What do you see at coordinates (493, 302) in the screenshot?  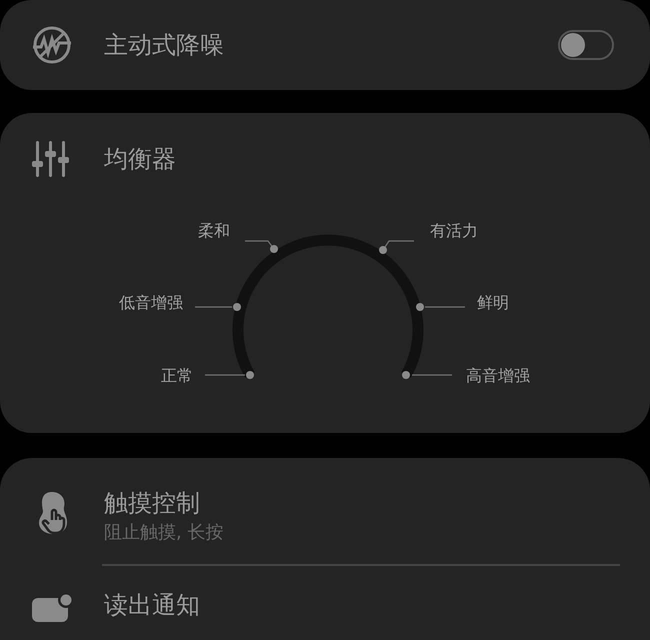 I see `preset-label: 鲜明` at bounding box center [493, 302].